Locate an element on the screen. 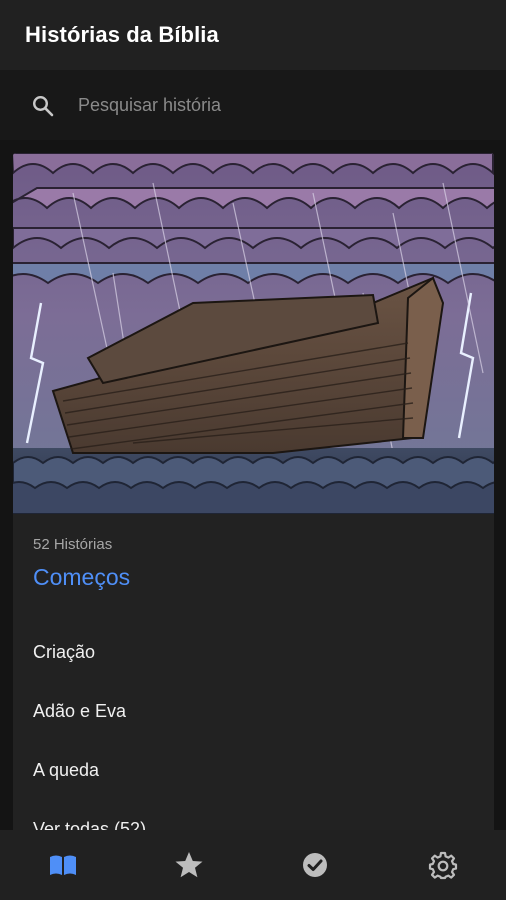 This screenshot has width=506, height=900. book-icon is located at coordinates (63, 865).